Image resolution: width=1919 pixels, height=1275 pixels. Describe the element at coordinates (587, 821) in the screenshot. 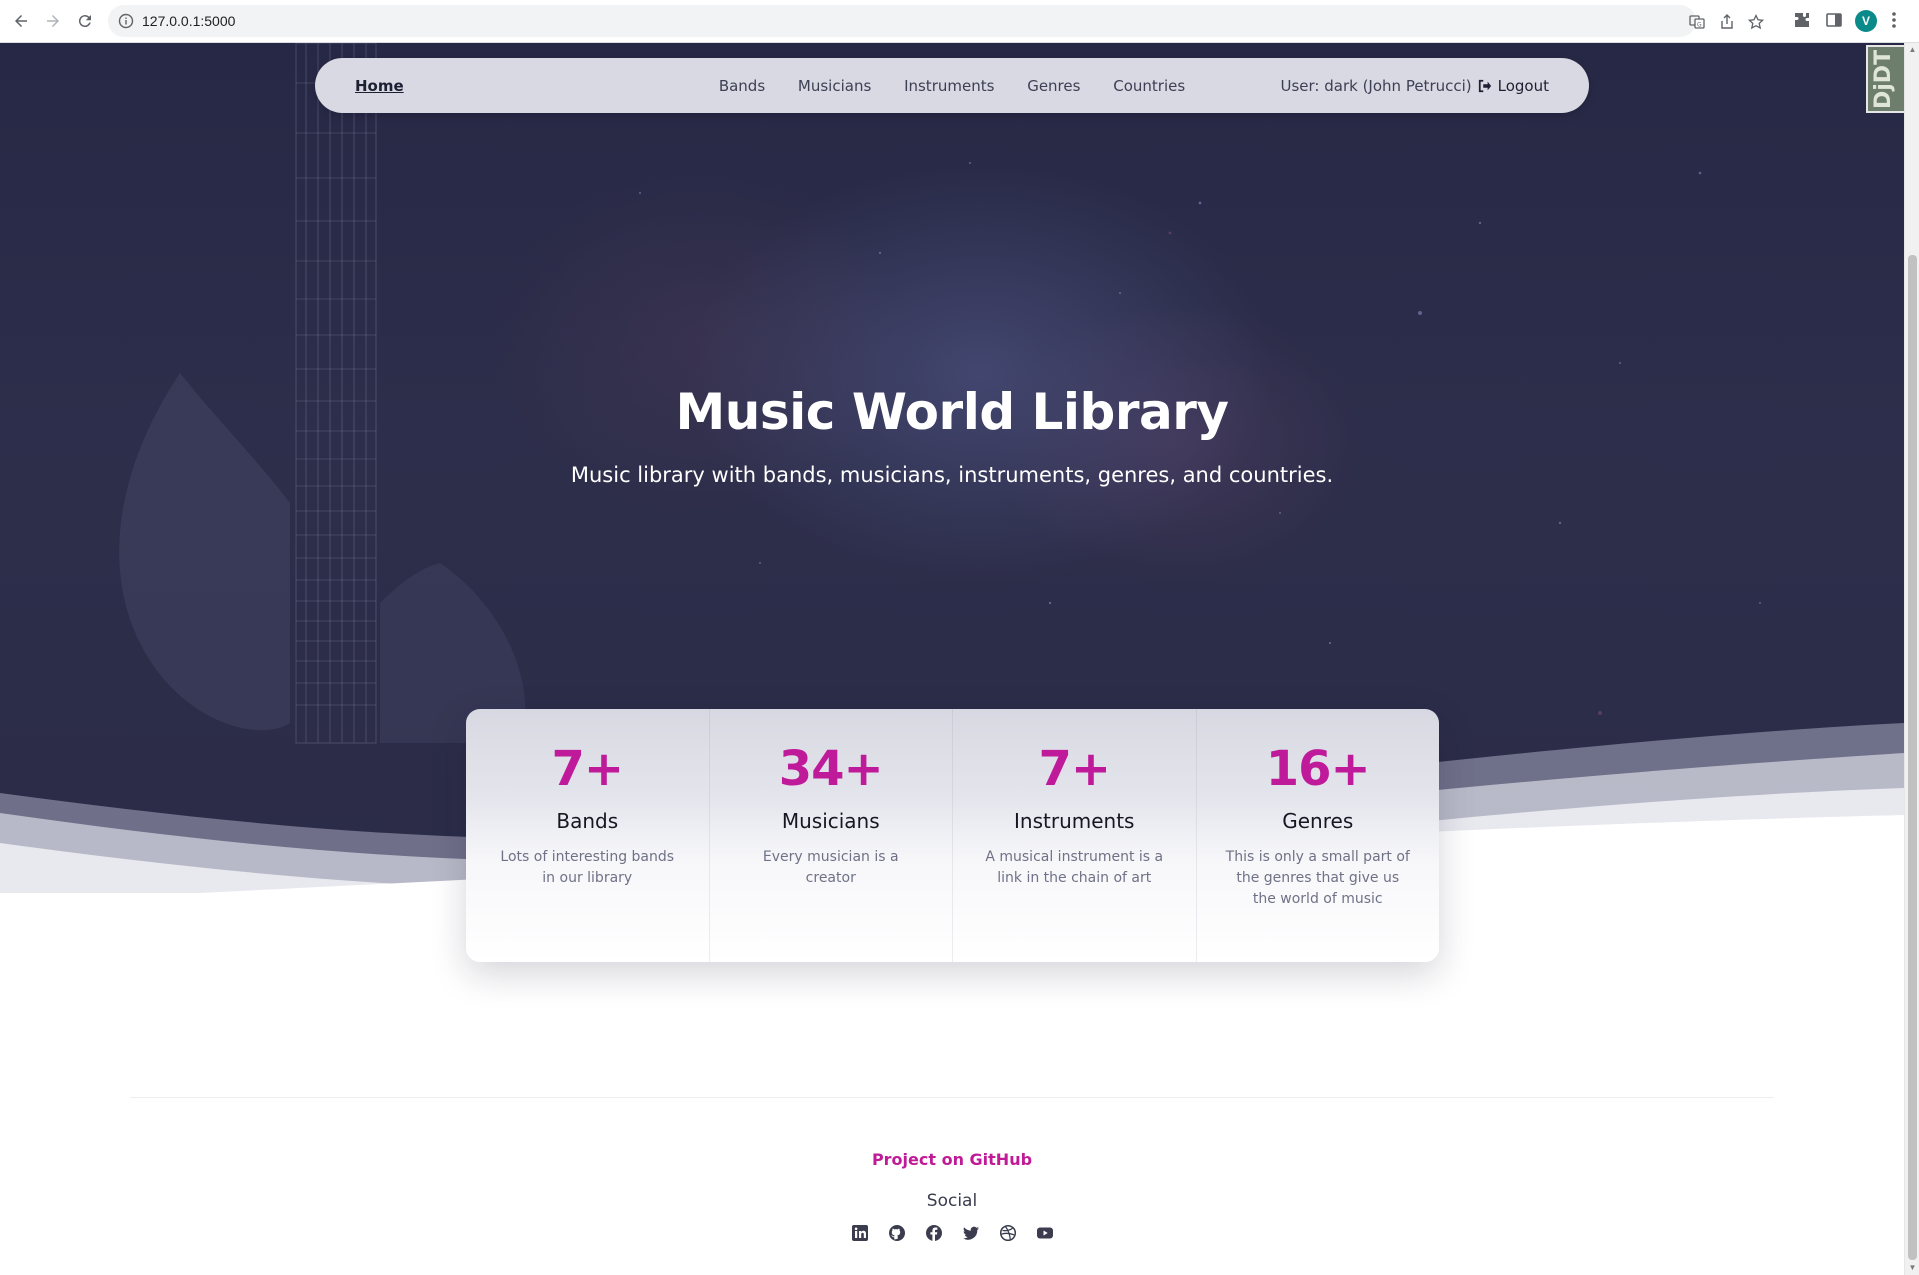

I see `stat-label: Bands` at that location.